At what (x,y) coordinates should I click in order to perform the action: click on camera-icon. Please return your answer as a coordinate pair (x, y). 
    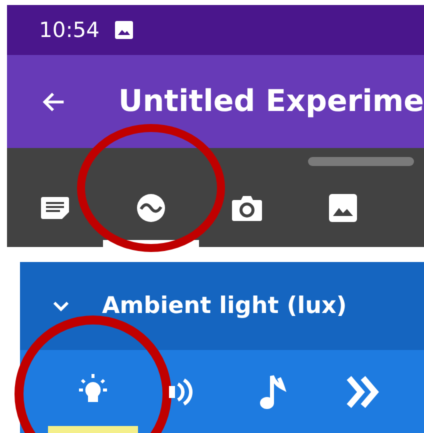
    Looking at the image, I should click on (247, 208).